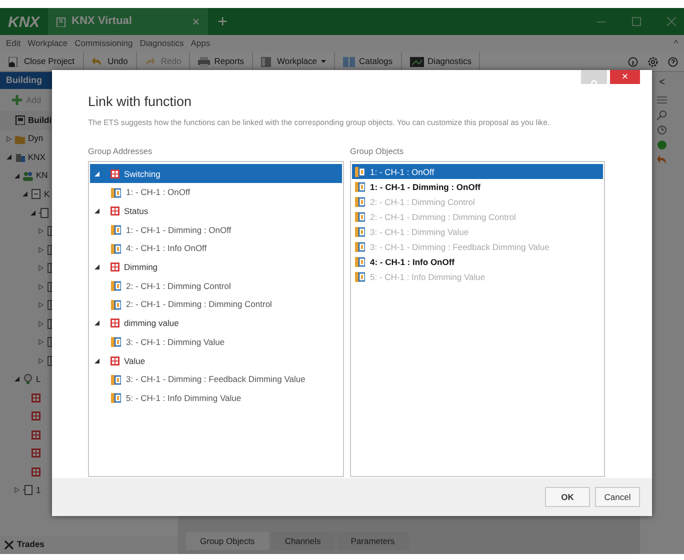 The height and width of the screenshot is (560, 684). What do you see at coordinates (24, 23) in the screenshot?
I see `app-logo: KNX` at bounding box center [24, 23].